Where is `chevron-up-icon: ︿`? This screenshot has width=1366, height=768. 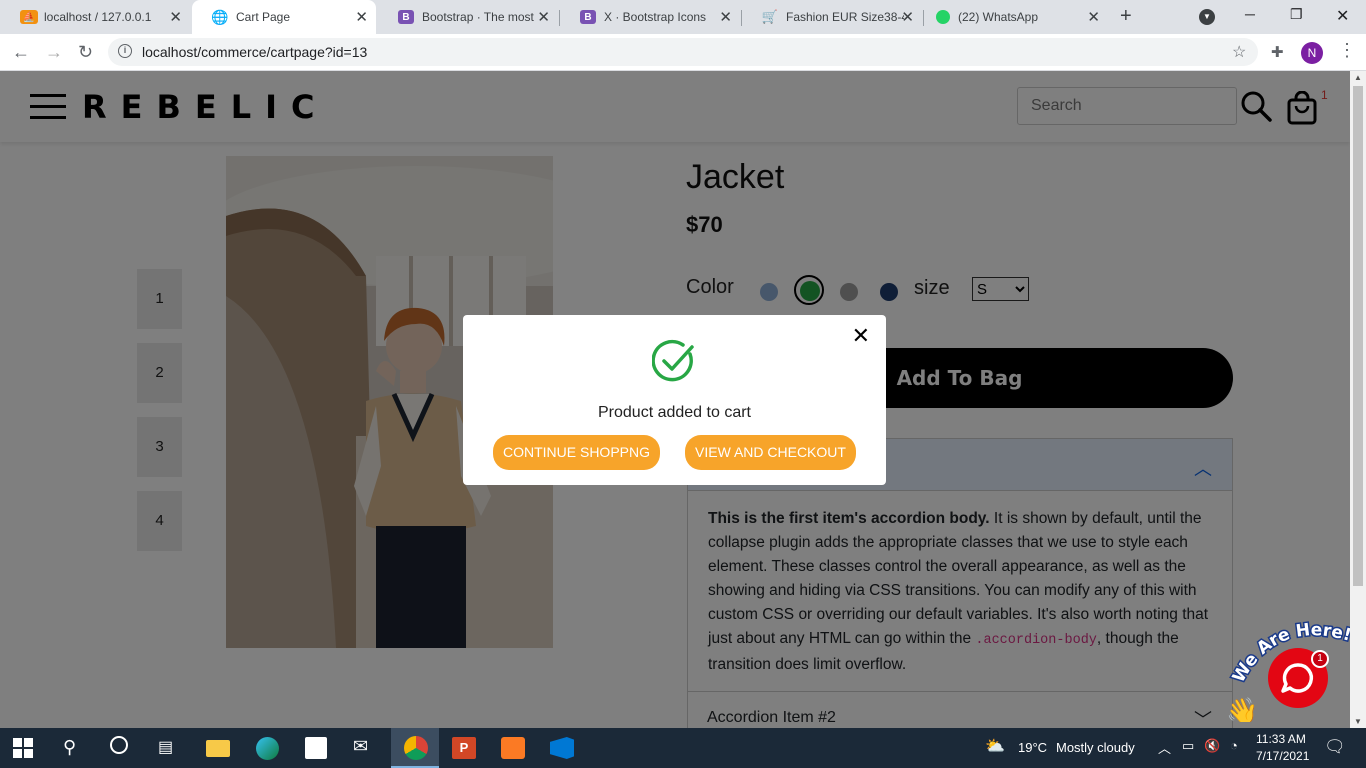 chevron-up-icon: ︿ is located at coordinates (1164, 747).